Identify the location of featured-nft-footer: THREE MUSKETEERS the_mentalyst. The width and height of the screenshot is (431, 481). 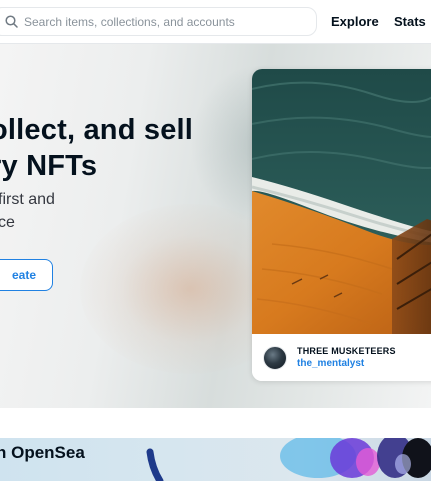
(341, 357).